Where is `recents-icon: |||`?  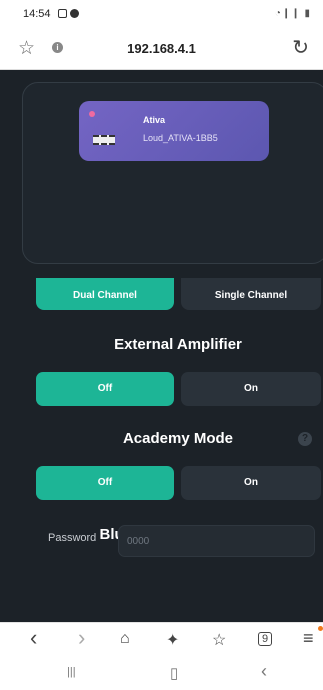
recents-icon: ||| is located at coordinates (71, 672).